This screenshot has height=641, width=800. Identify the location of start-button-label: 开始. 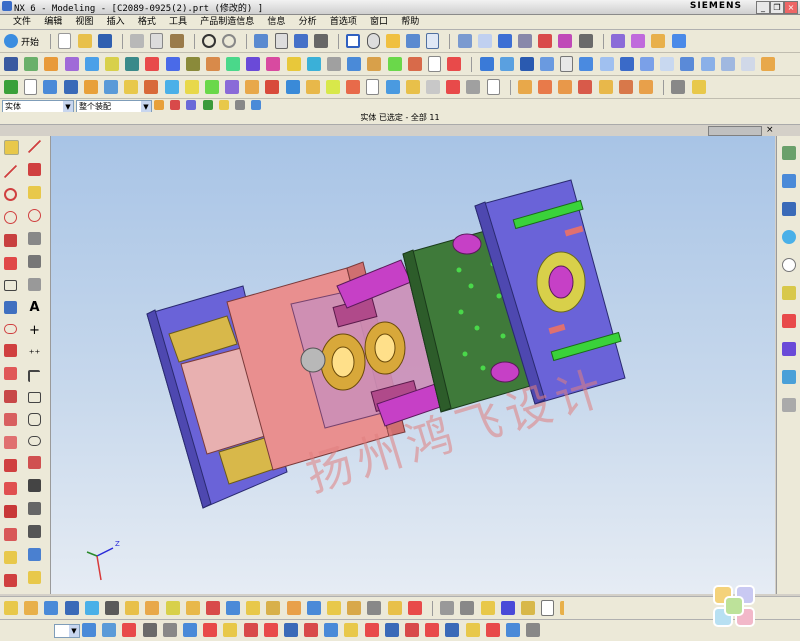
(30, 43).